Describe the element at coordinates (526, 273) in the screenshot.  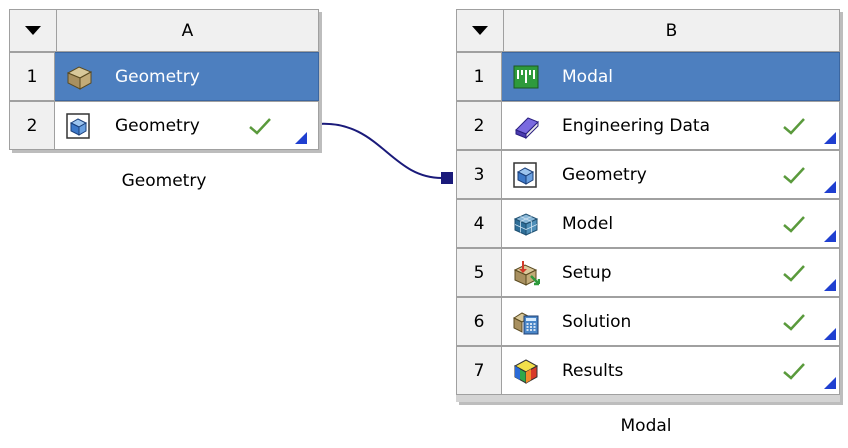
I see `setup-icon` at that location.